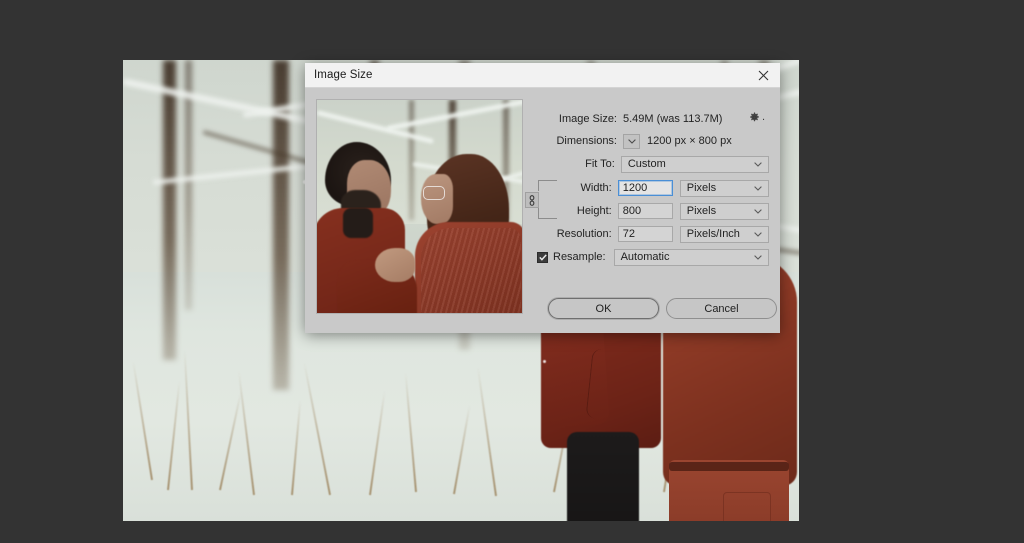 The height and width of the screenshot is (543, 1024). I want to click on height-label: Height:, so click(594, 211).